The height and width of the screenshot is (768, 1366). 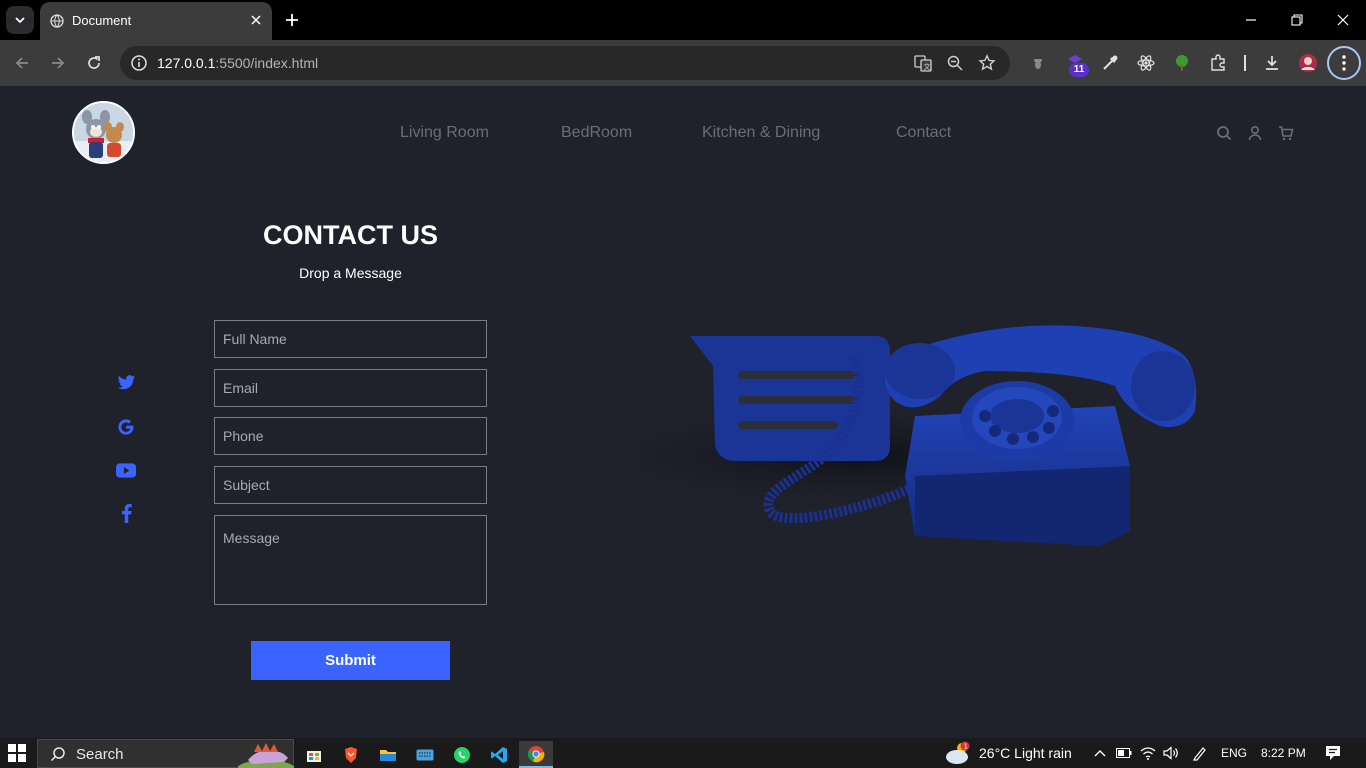 I want to click on weather-cloud-icon: 1, so click(x=958, y=752).